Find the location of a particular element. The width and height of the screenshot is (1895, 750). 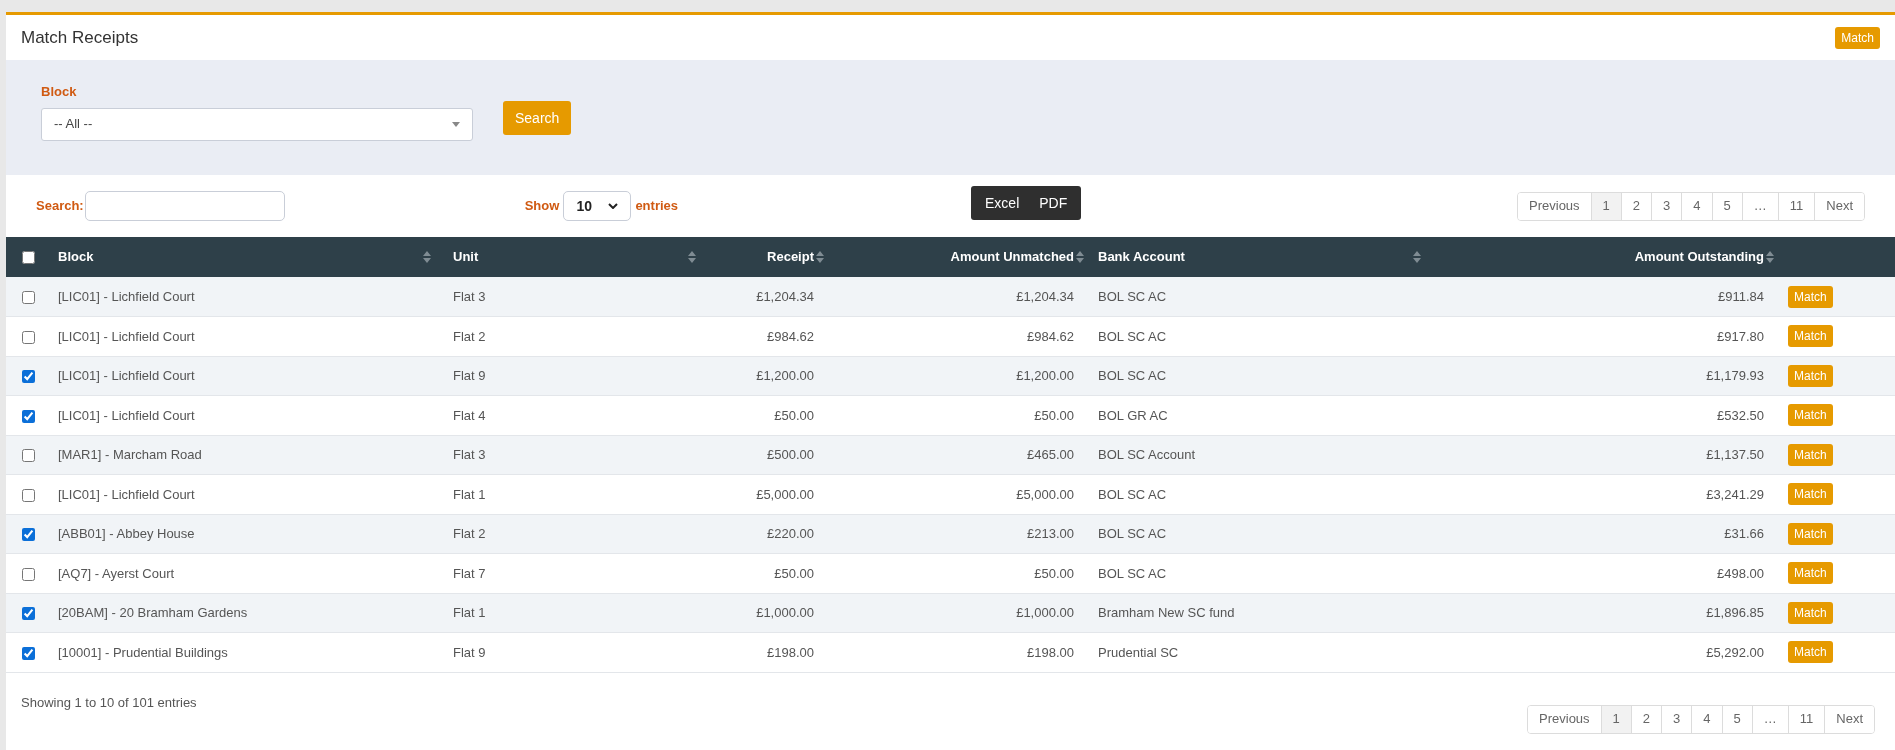

column-header: Amount Unmatched is located at coordinates (1012, 257).